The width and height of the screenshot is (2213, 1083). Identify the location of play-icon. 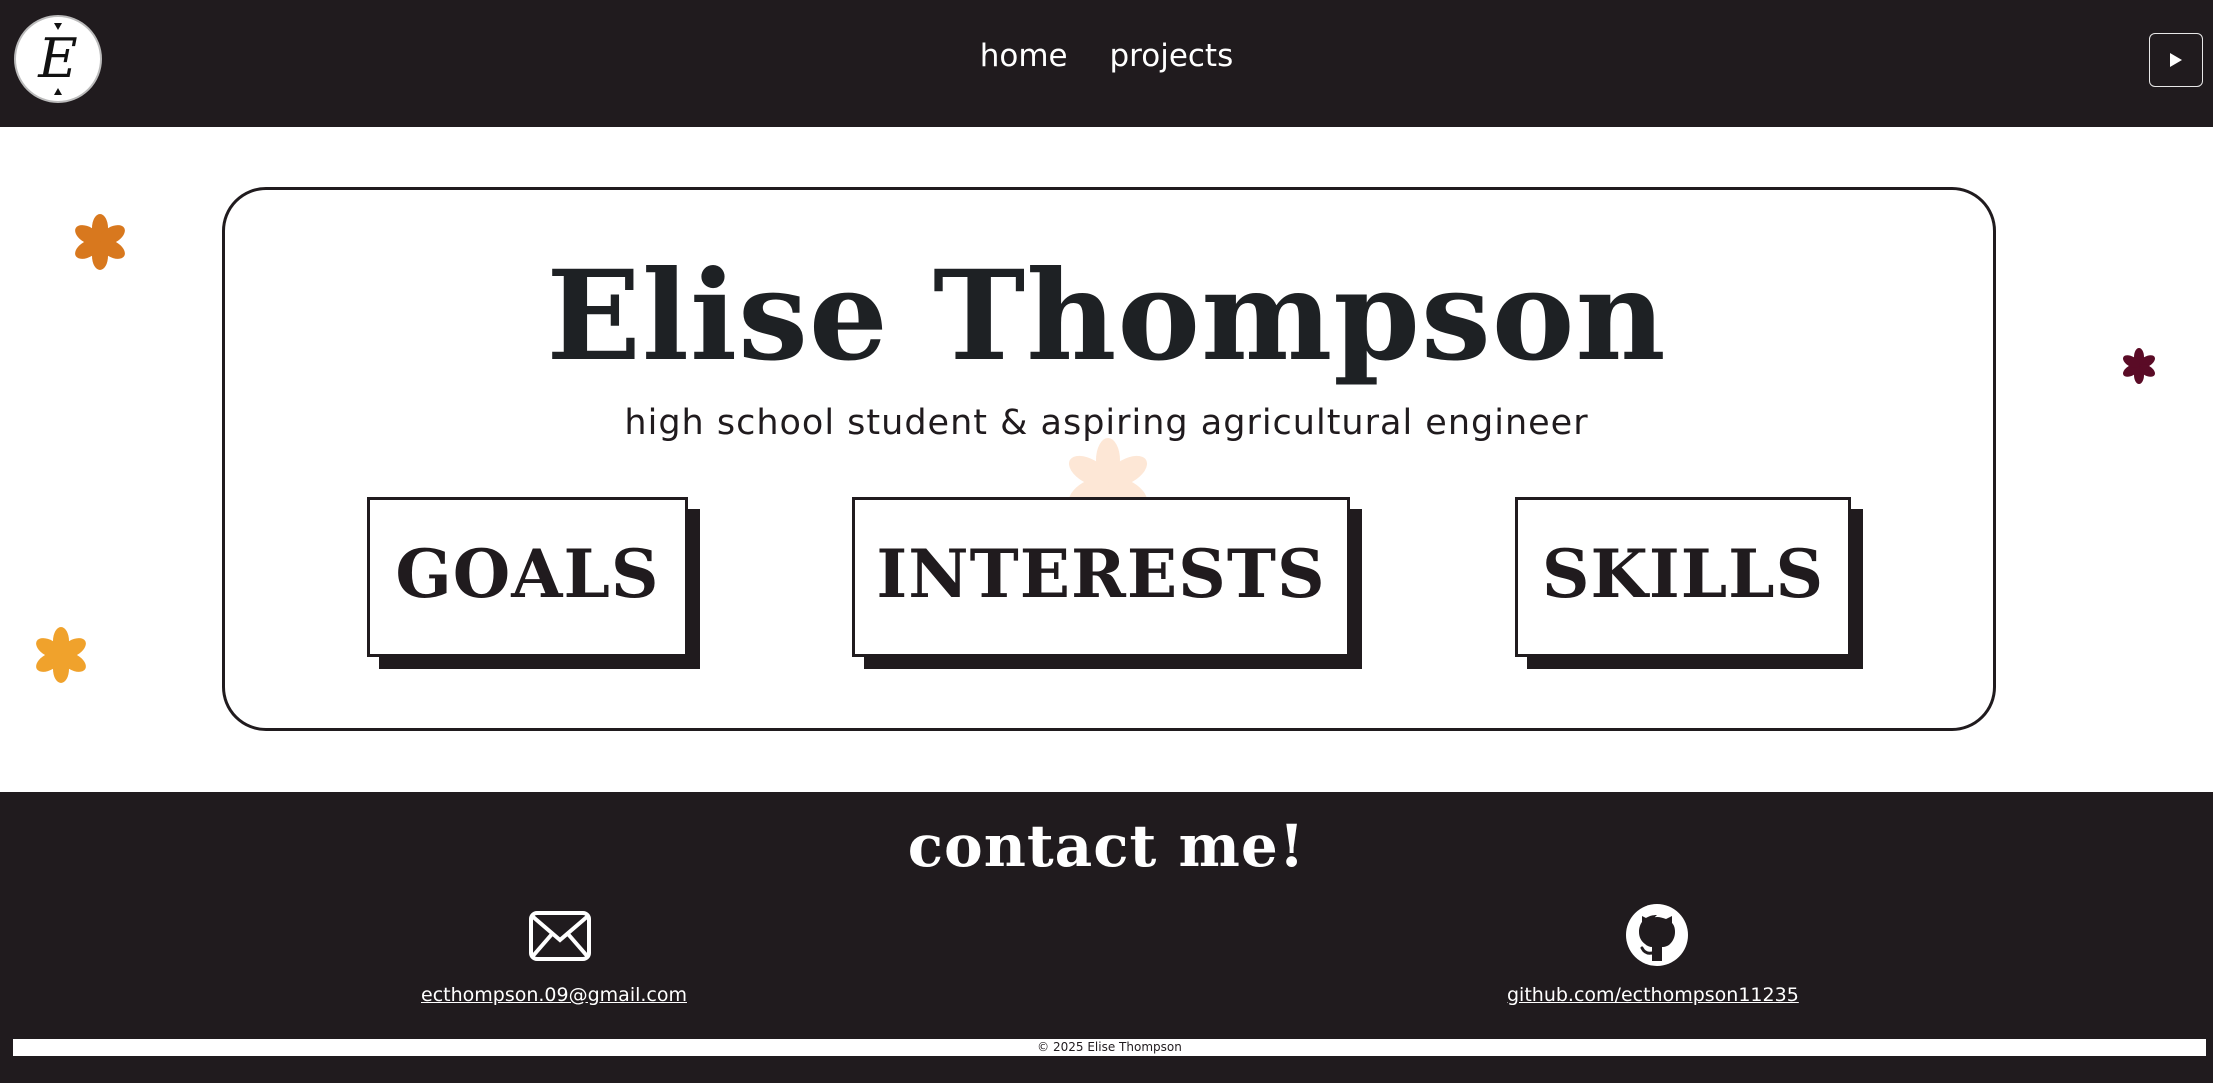
(2176, 60).